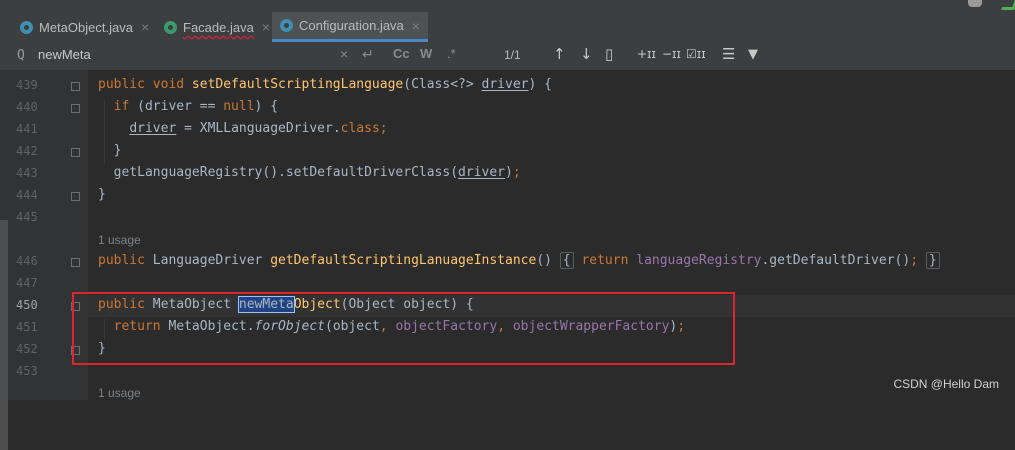 This screenshot has width=1015, height=450. I want to click on new-line-icon: ↵, so click(368, 54).